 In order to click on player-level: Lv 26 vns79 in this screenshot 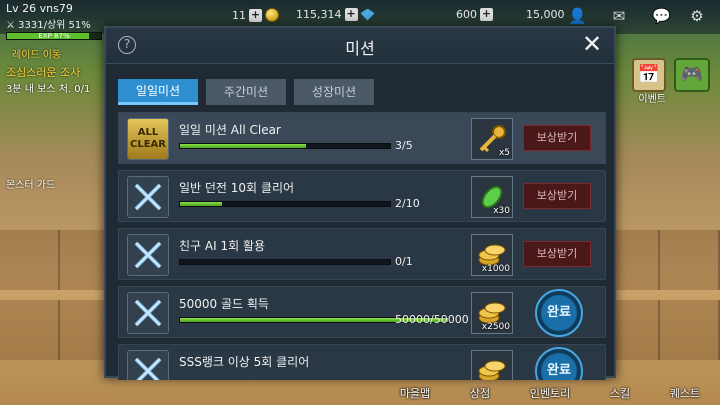, I will do `click(39, 8)`.